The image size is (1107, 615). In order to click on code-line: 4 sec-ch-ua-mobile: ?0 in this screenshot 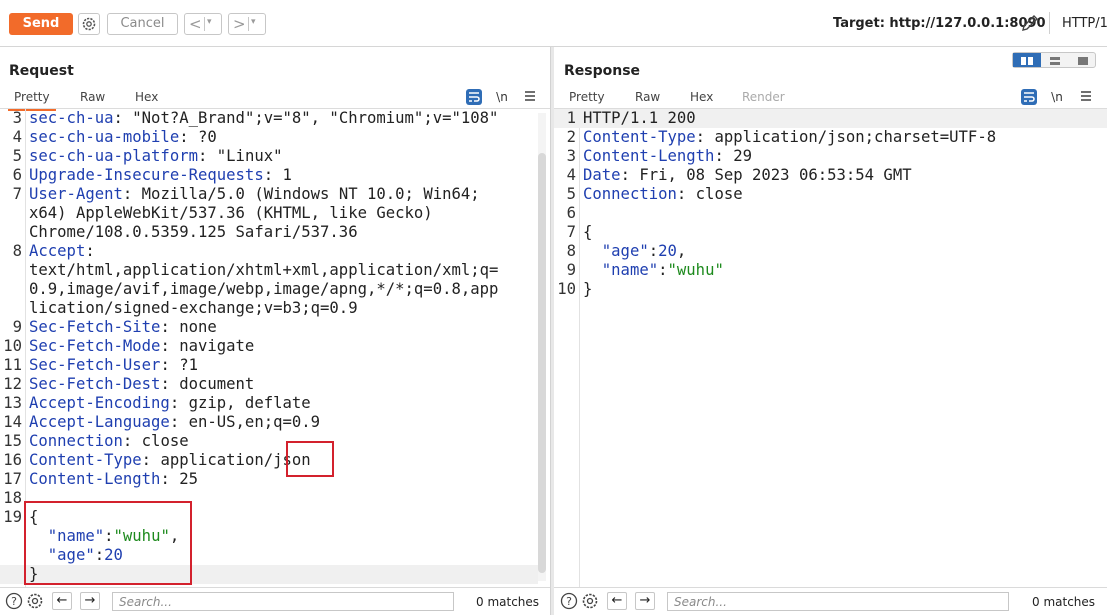, I will do `click(269, 137)`.